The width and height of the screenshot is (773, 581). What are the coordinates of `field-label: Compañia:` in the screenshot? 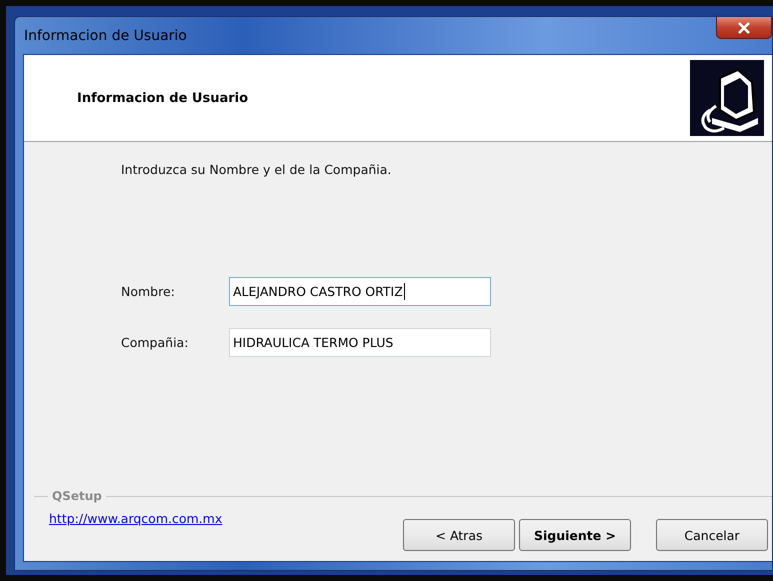 It's located at (155, 342).